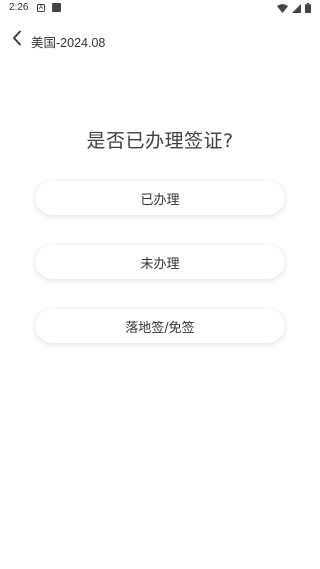 Image resolution: width=320 pixels, height=569 pixels. Describe the element at coordinates (19, 7) in the screenshot. I see `status-time: 2:26` at that location.